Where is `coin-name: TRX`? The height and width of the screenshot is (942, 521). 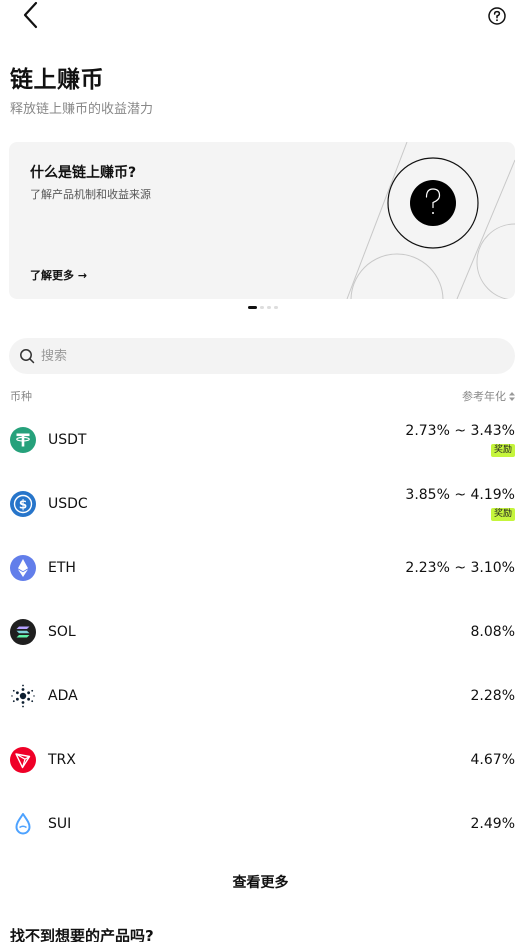
coin-name: TRX is located at coordinates (62, 760).